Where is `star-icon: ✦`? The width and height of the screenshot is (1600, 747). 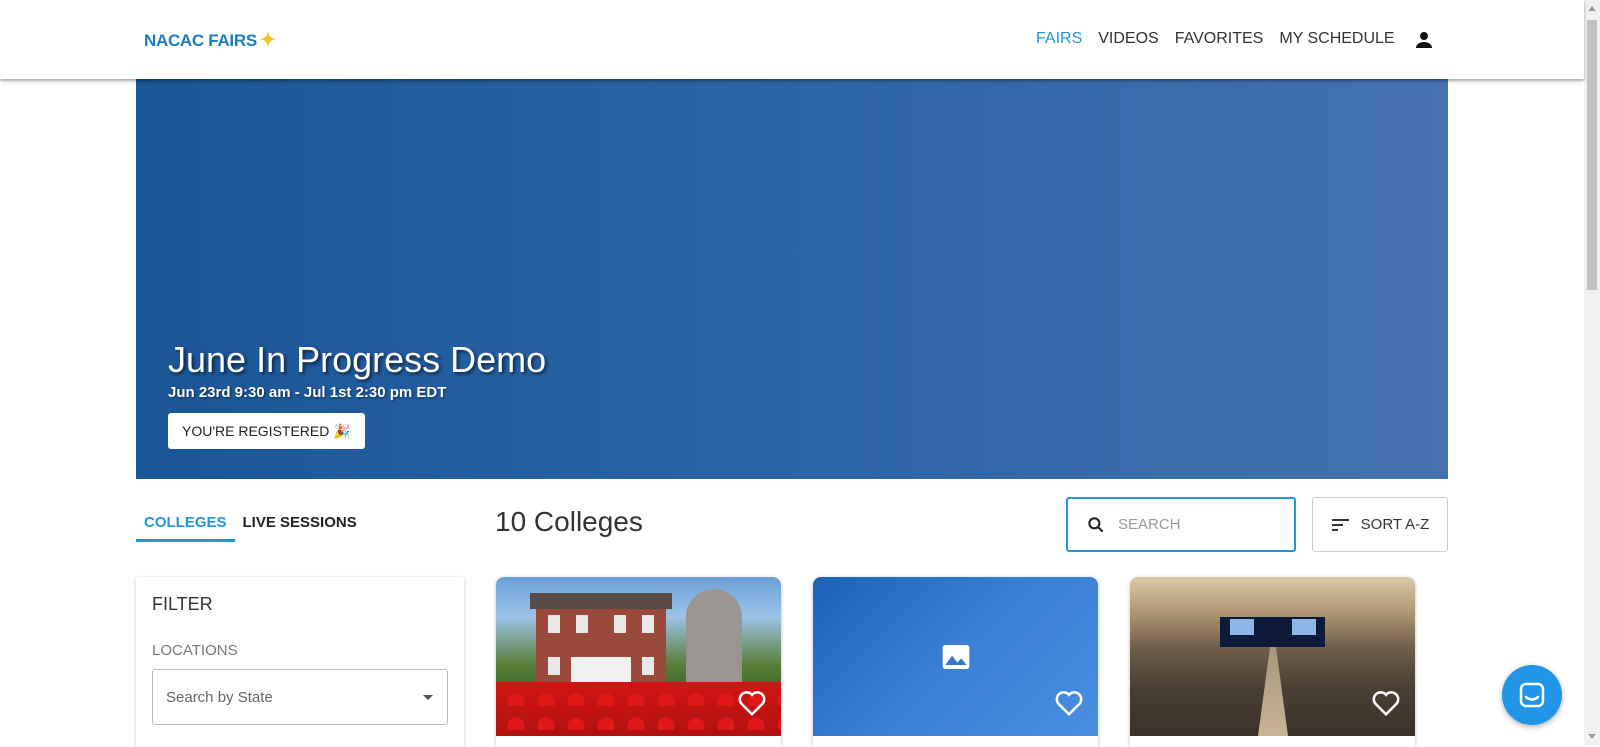 star-icon: ✦ is located at coordinates (267, 40).